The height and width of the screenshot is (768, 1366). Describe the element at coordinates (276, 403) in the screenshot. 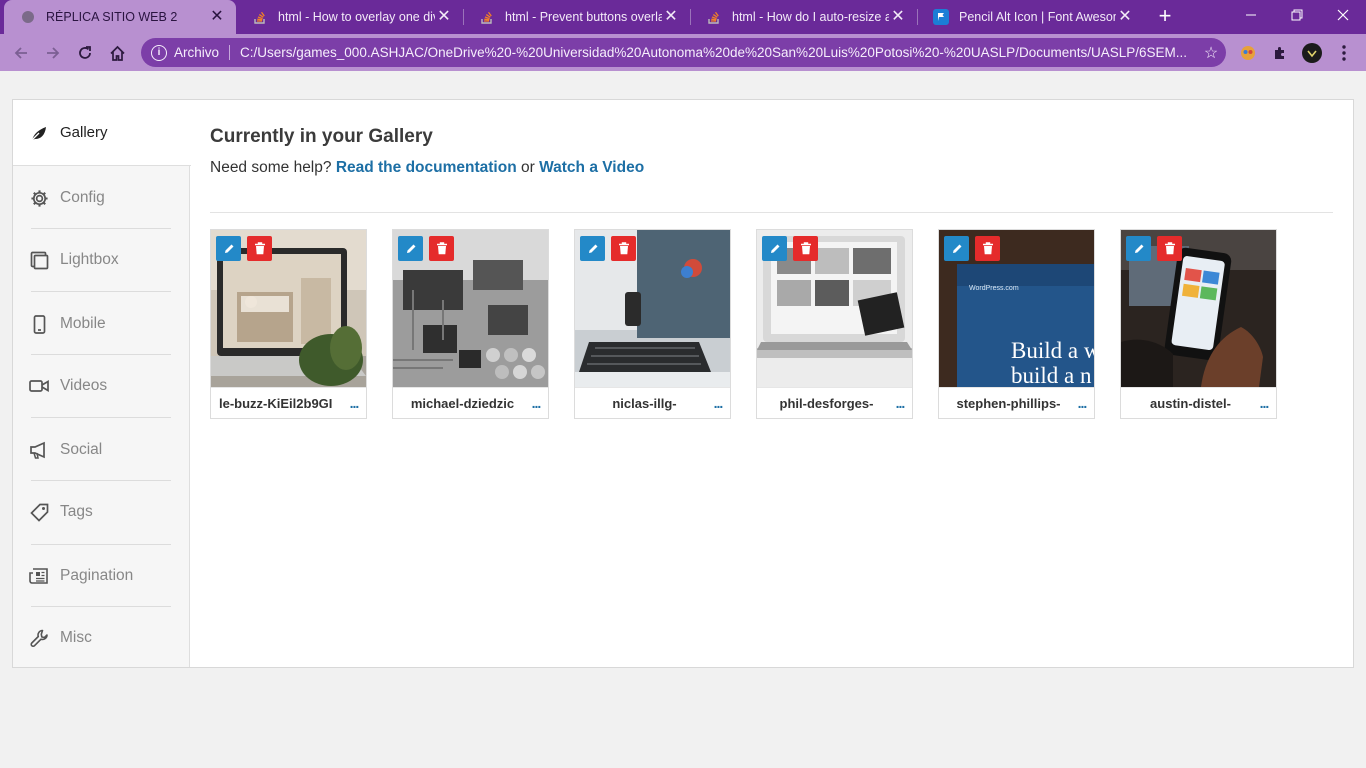

I see `image-filename: le-buzz-KiEil2b9GI` at that location.